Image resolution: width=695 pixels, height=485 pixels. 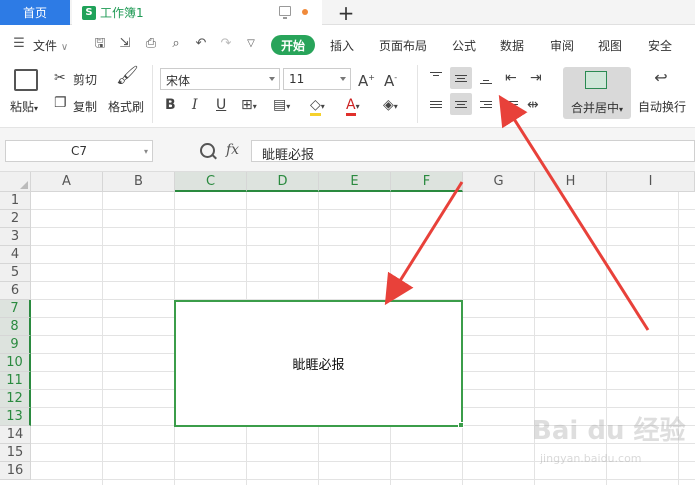 I want to click on row-header-5: 5, so click(x=15, y=273).